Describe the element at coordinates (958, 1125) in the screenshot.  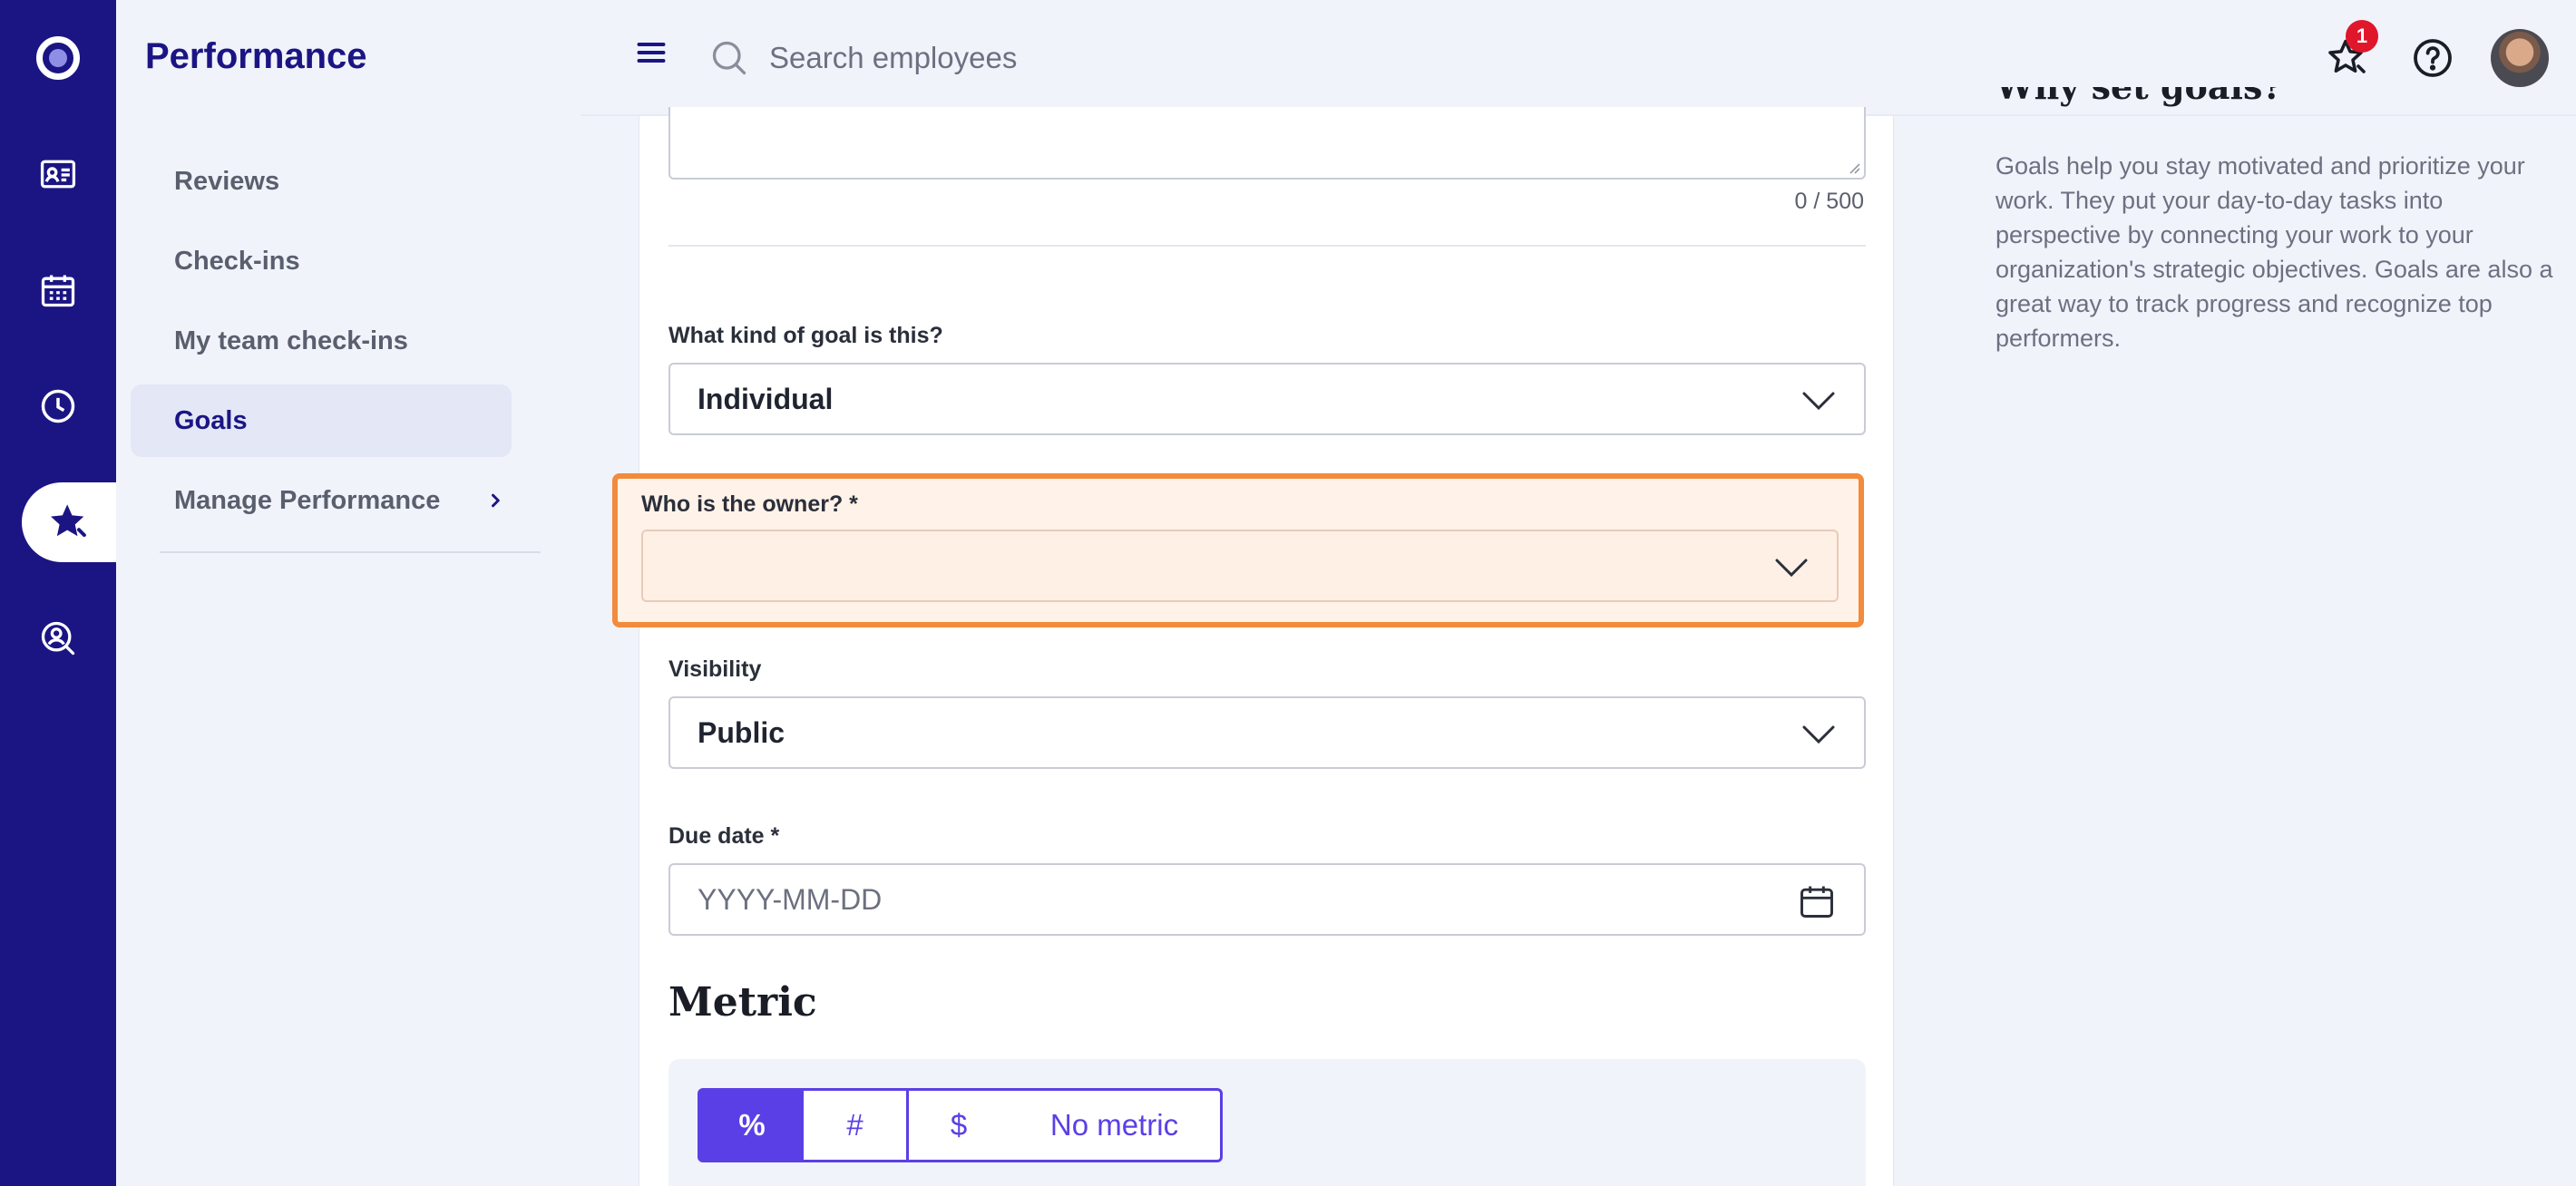
I see `metric-option-currency: $` at that location.